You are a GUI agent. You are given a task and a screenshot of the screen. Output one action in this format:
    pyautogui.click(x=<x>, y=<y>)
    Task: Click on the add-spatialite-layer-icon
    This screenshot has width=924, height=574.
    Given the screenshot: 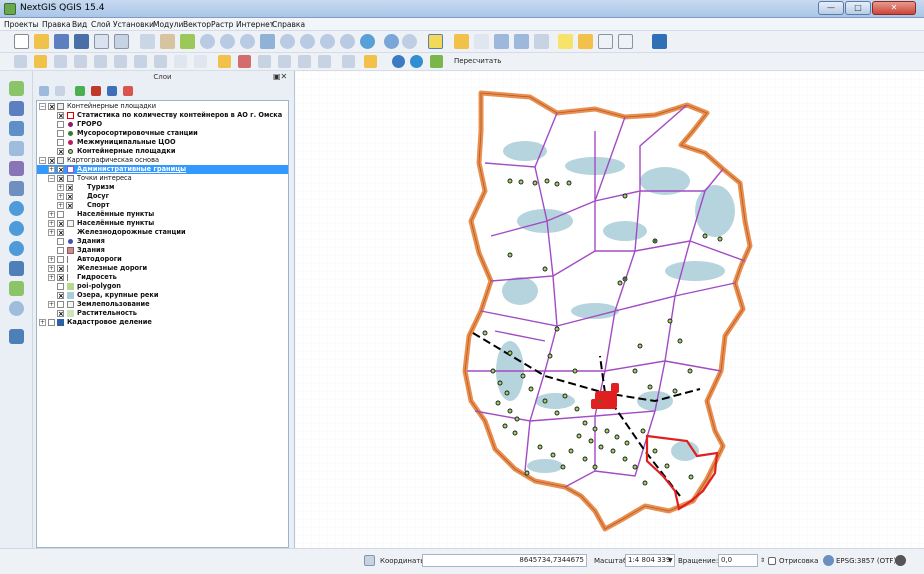 What is the action you would take?
    pyautogui.click(x=16, y=148)
    